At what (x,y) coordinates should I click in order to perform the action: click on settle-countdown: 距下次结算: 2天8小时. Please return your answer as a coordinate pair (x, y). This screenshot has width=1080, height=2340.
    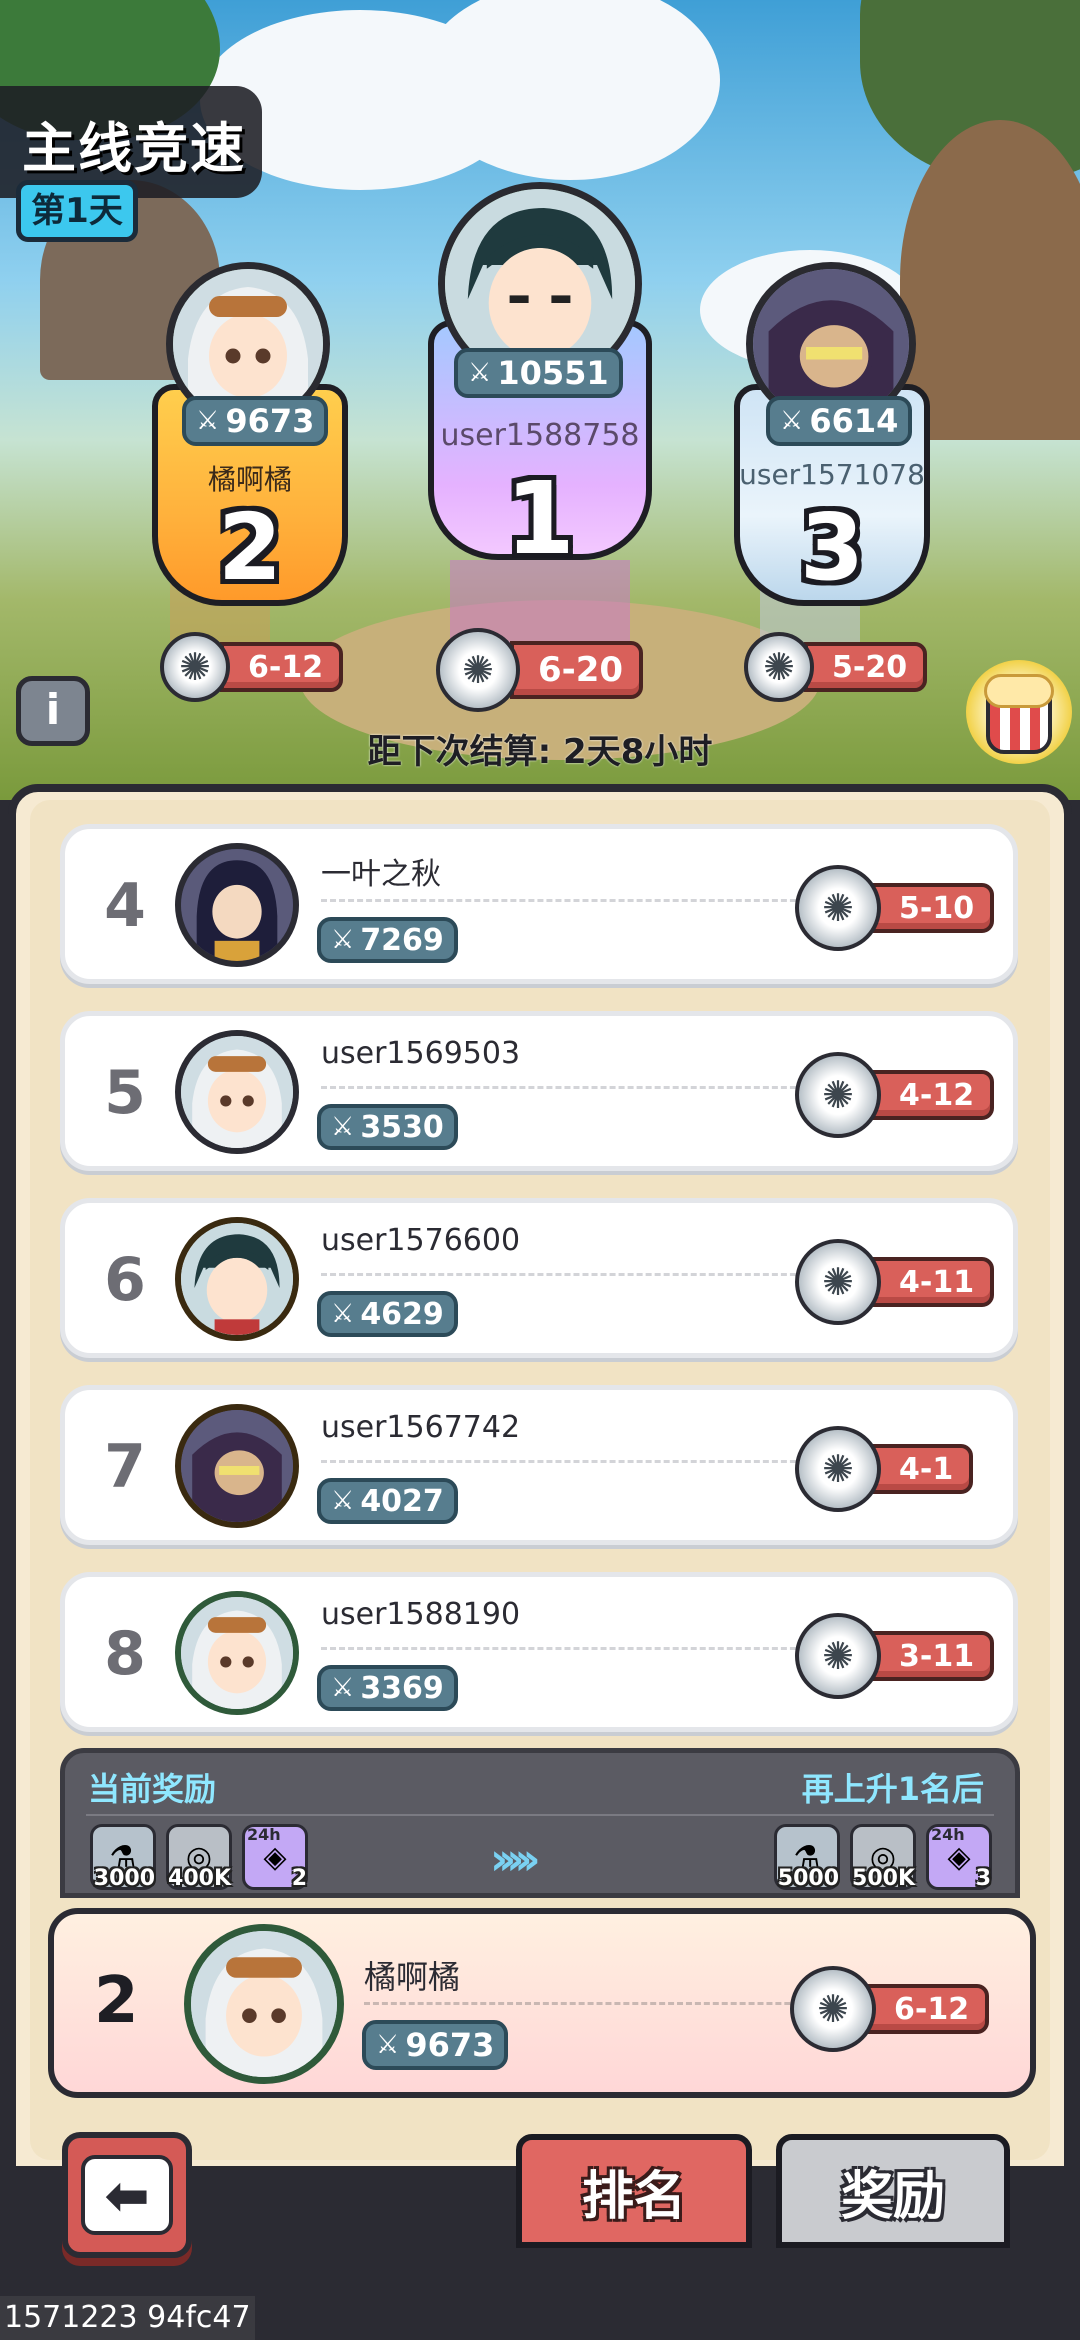
    Looking at the image, I should click on (540, 752).